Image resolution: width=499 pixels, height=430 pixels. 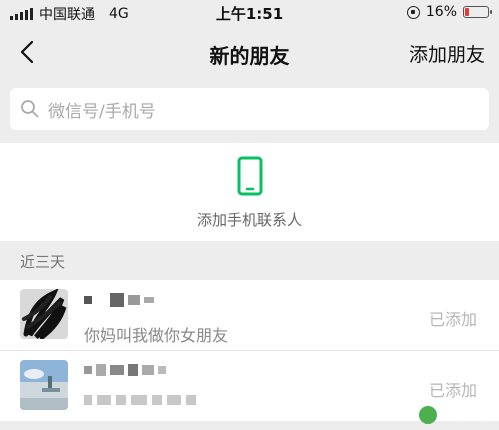 What do you see at coordinates (413, 12) in the screenshot?
I see `orientation-lock-icon` at bounding box center [413, 12].